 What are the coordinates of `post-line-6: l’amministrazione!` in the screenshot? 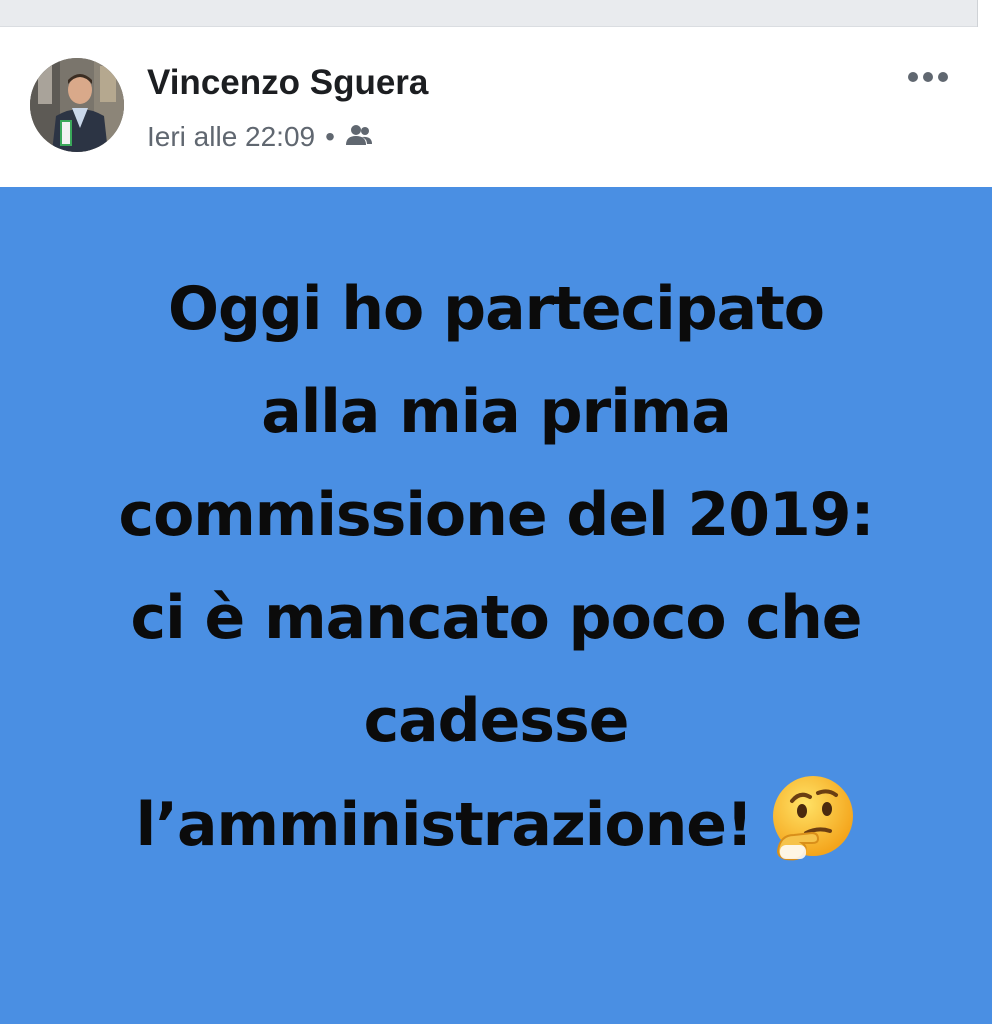 It's located at (444, 825).